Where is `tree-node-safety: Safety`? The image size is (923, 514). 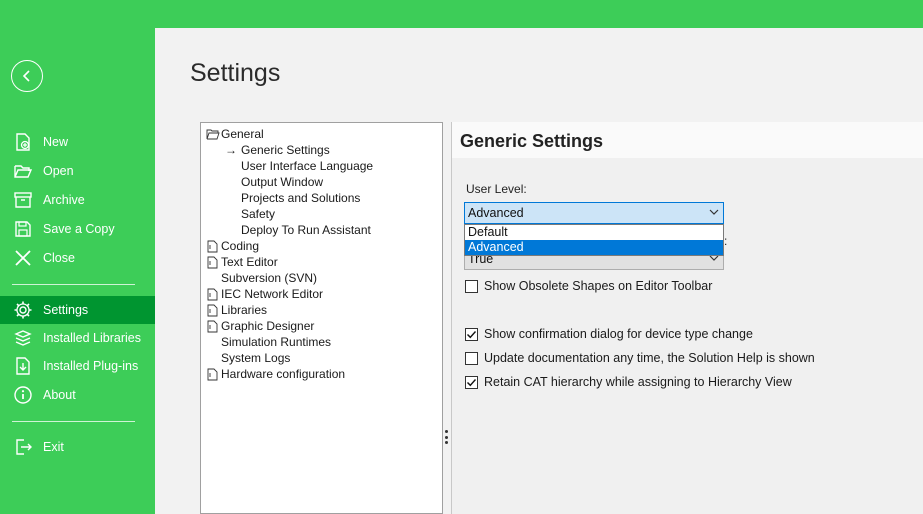
tree-node-safety: Safety is located at coordinates (258, 214).